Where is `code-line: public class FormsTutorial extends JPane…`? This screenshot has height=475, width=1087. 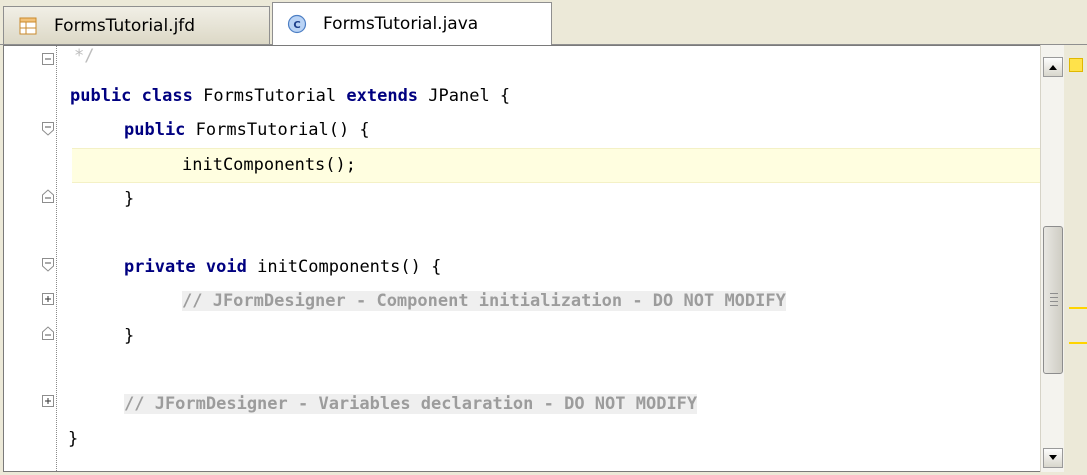 code-line: public class FormsTutorial extends JPane… is located at coordinates (290, 96).